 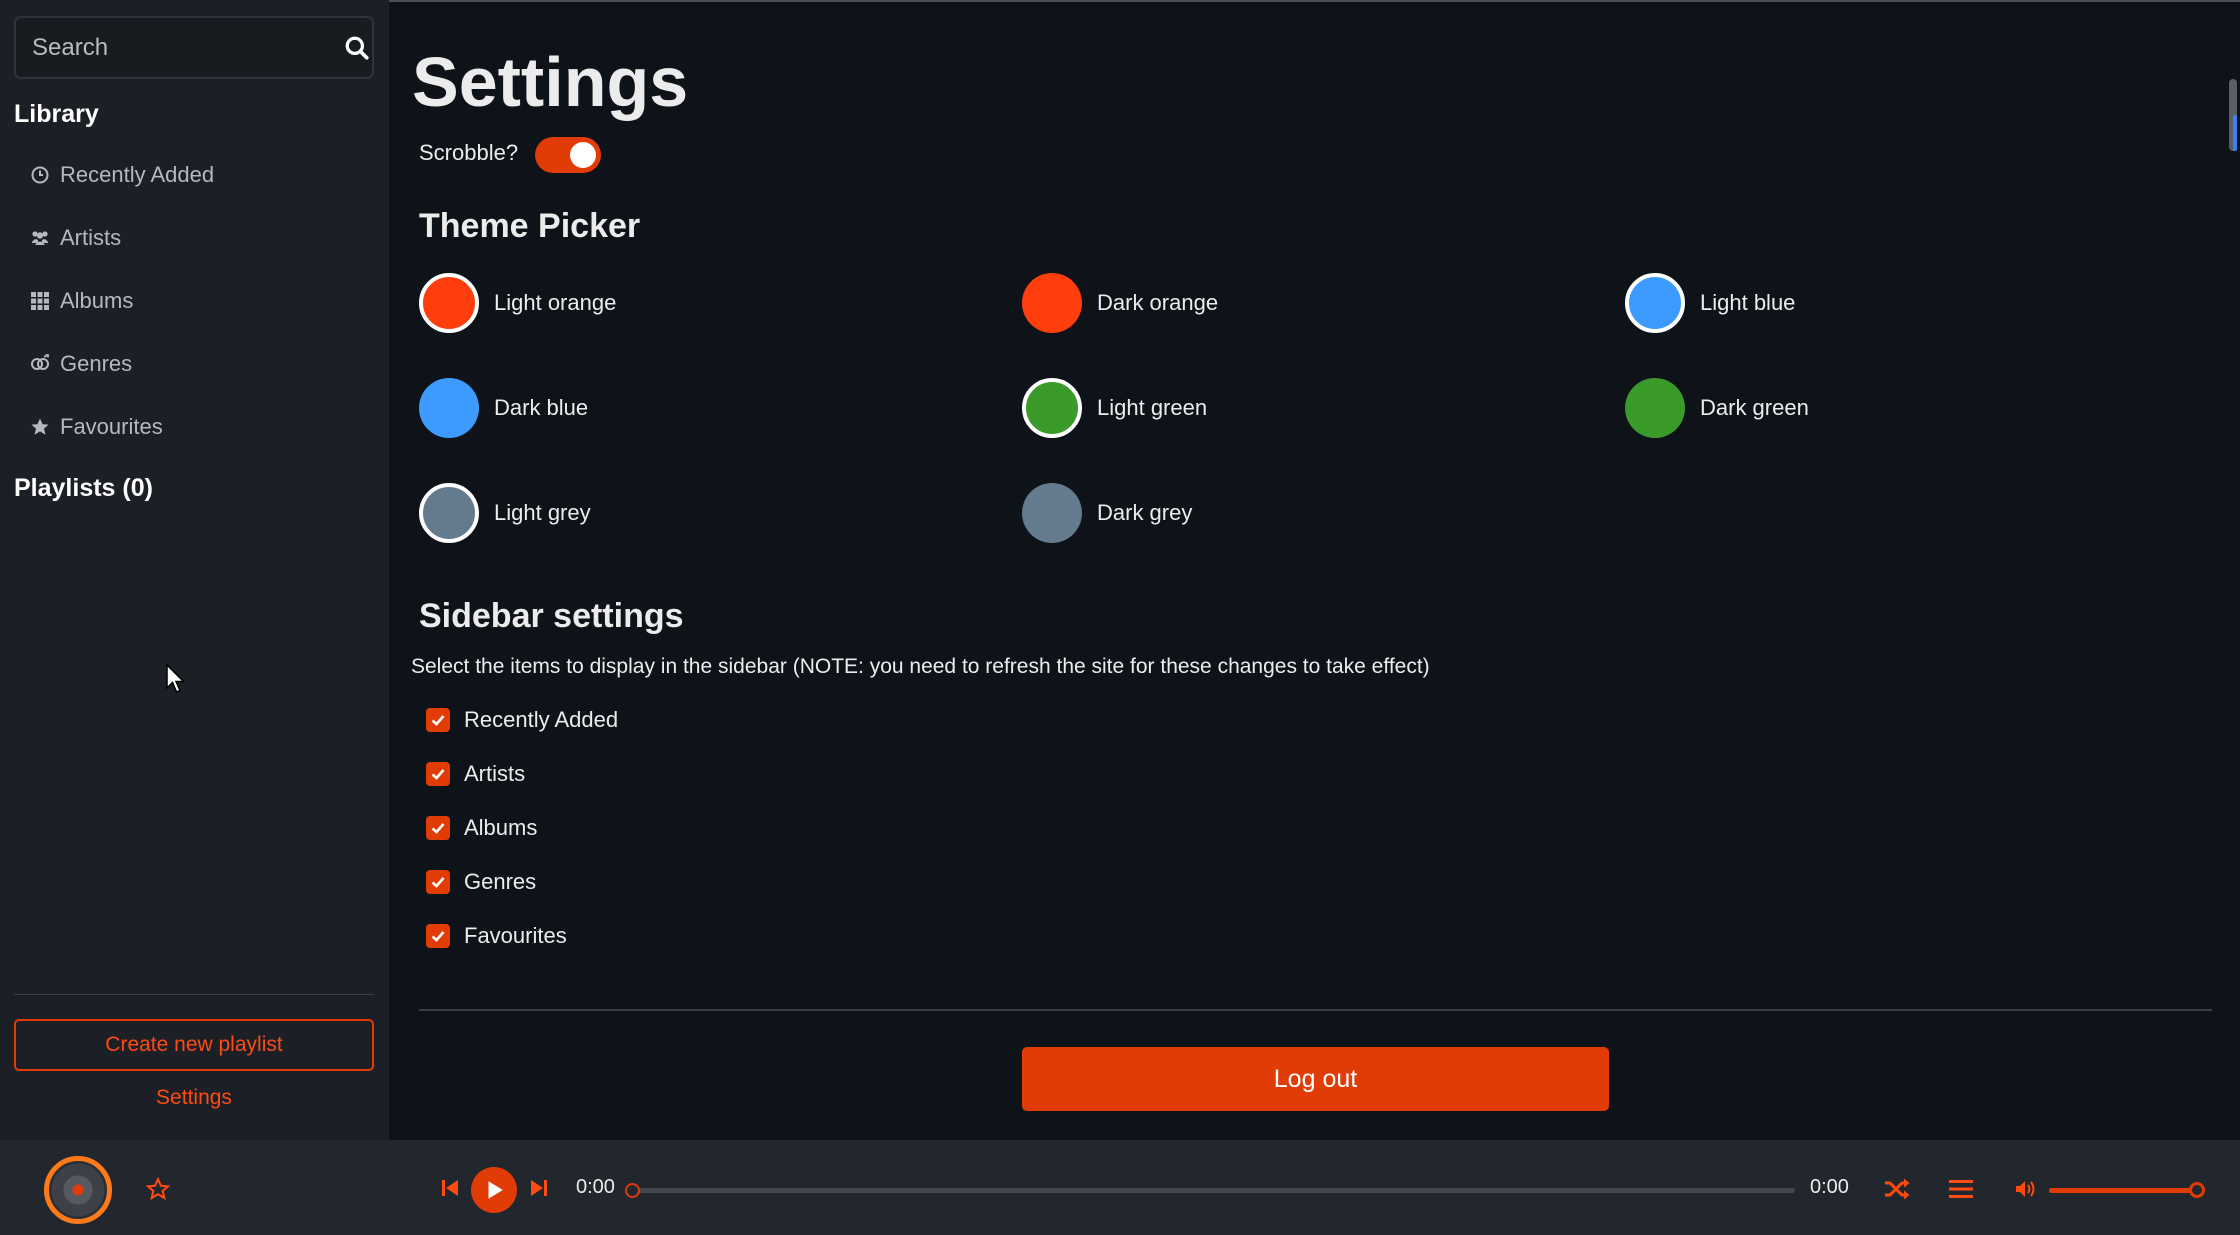 What do you see at coordinates (551, 616) in the screenshot?
I see `sidebar-settings-title: Sidebar settings` at bounding box center [551, 616].